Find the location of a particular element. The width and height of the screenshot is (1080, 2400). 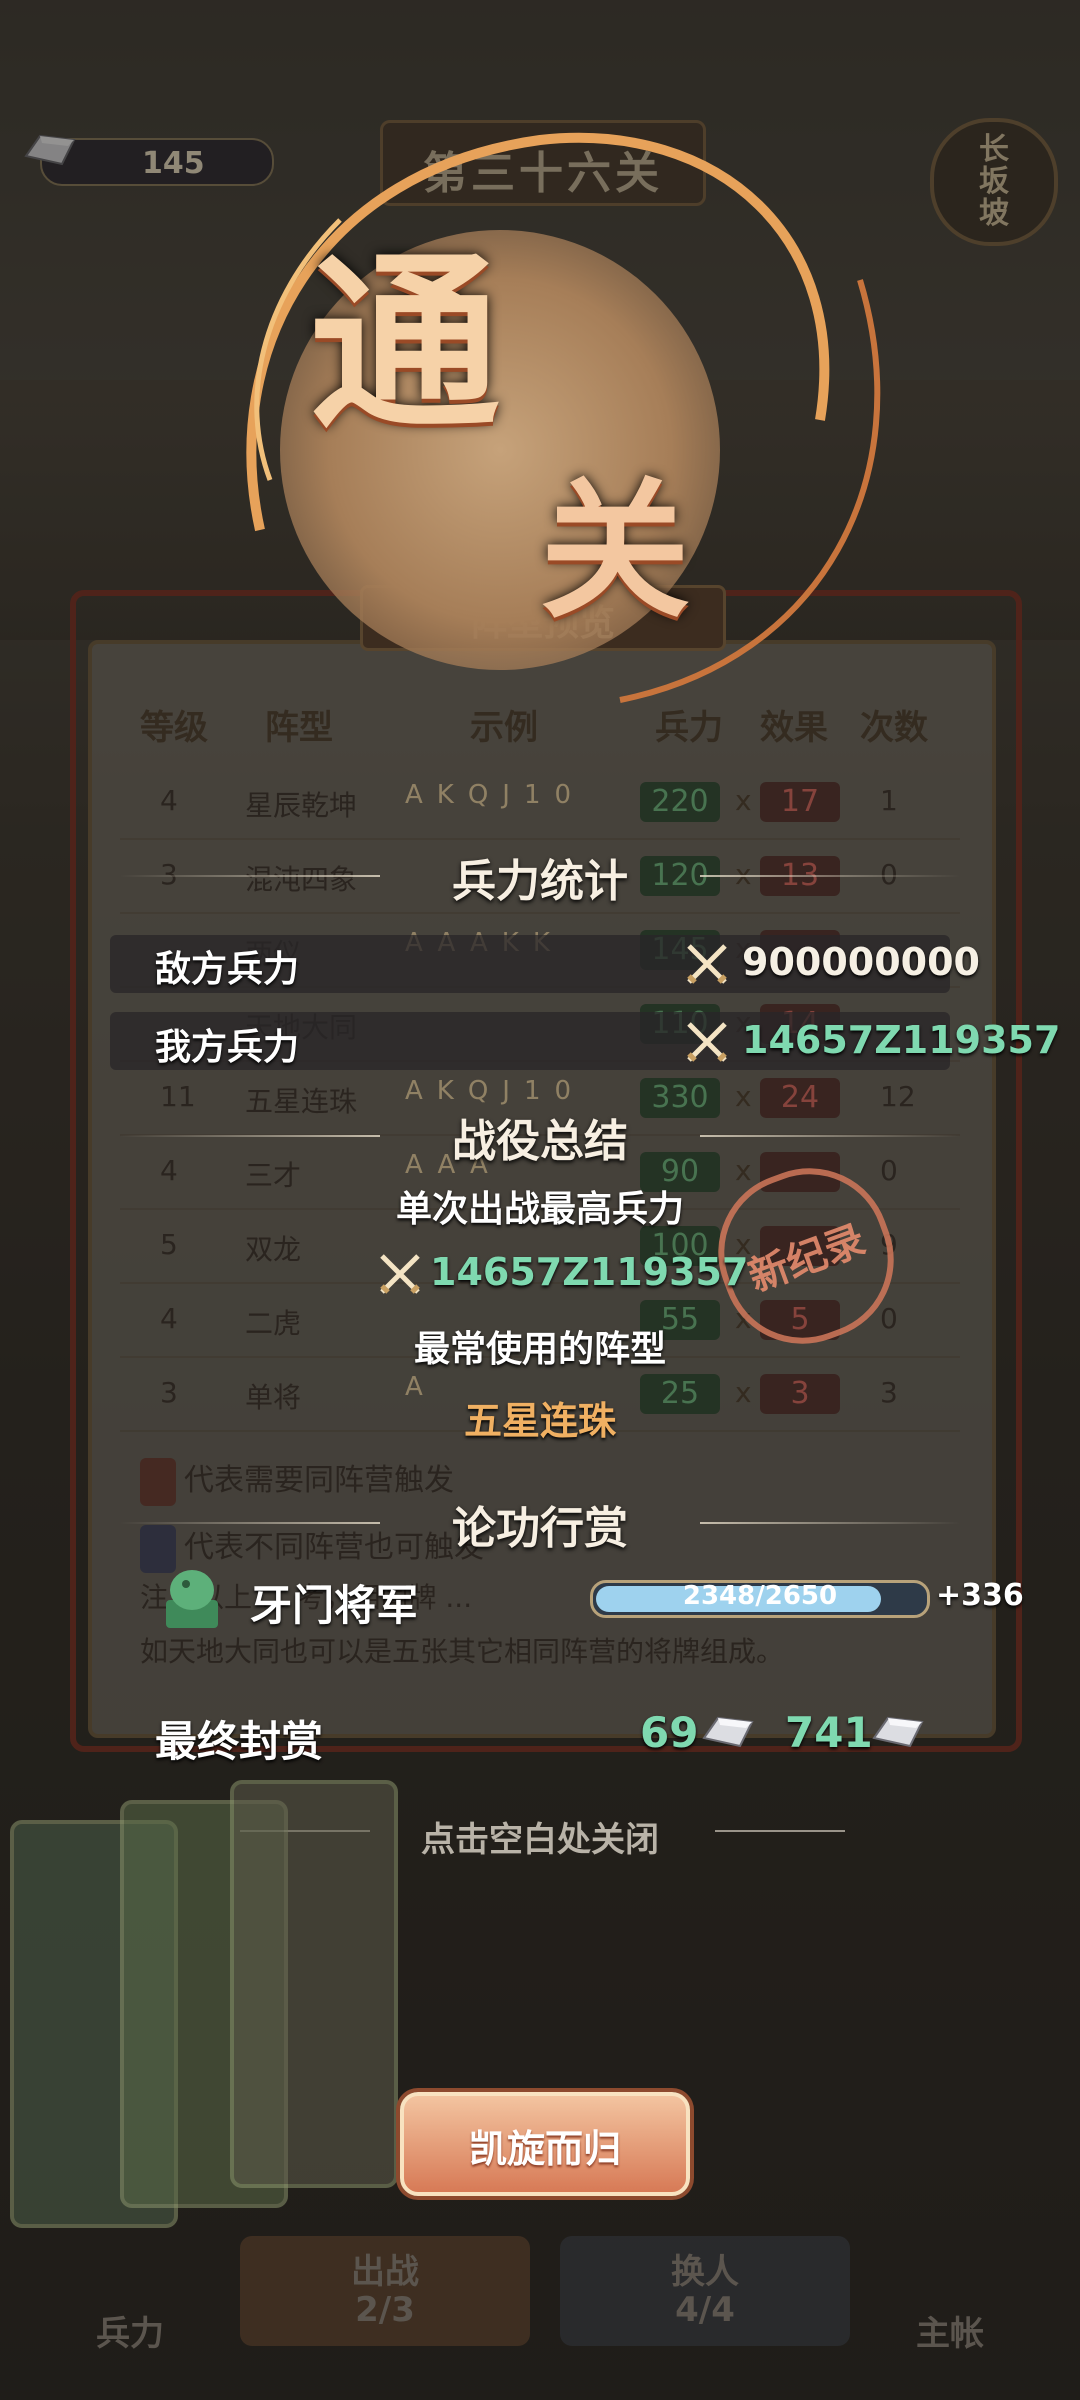

return-triumph-button: 凯旋而归 is located at coordinates (545, 2144).